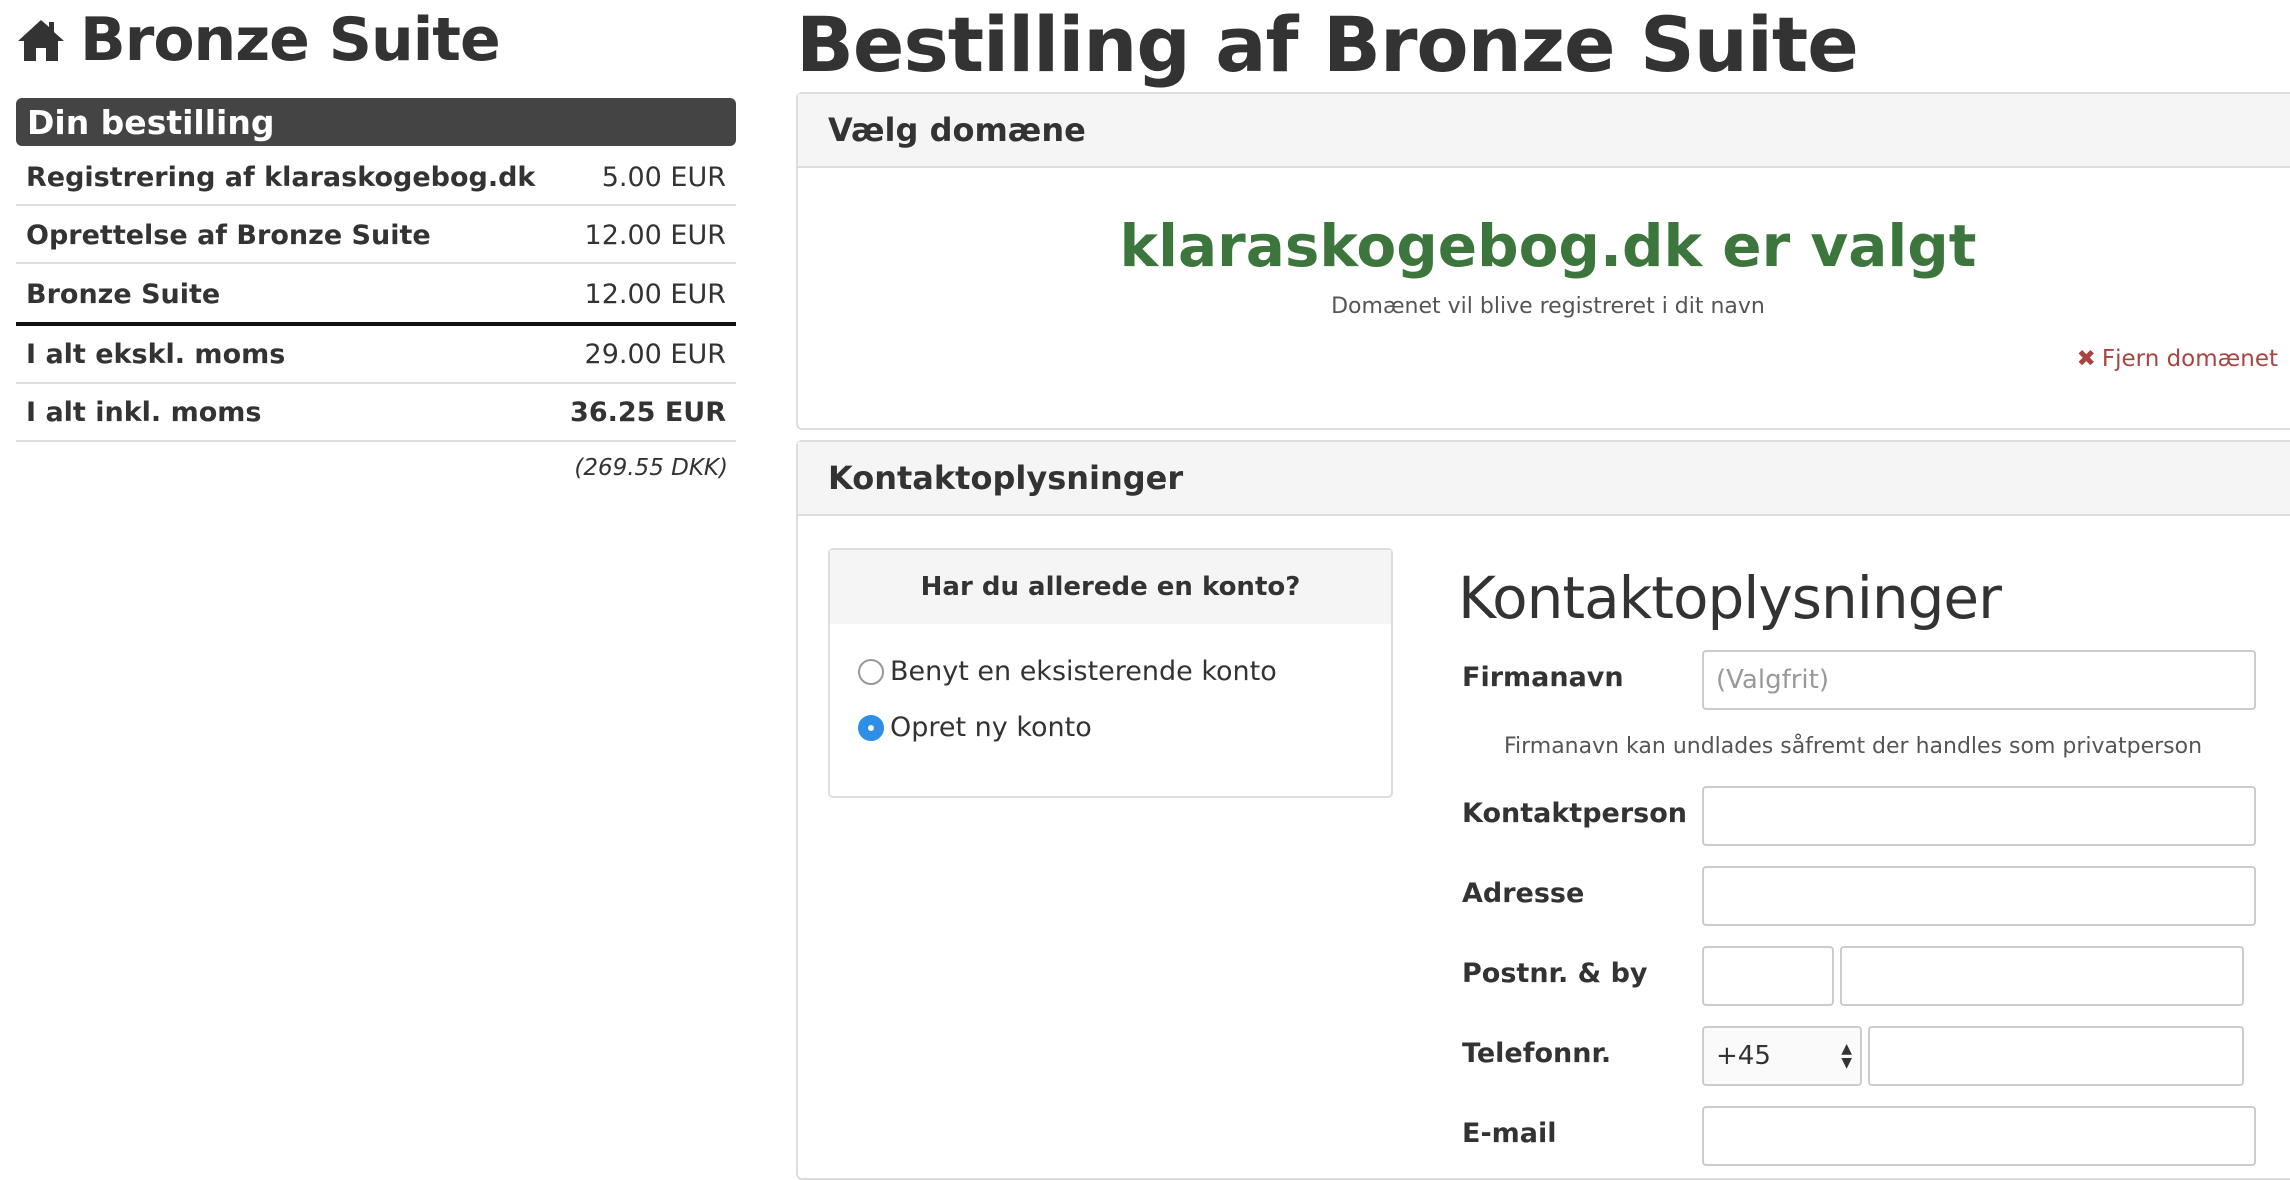 The height and width of the screenshot is (1180, 2290). What do you see at coordinates (2086, 359) in the screenshot?
I see `close-icon: ✖` at bounding box center [2086, 359].